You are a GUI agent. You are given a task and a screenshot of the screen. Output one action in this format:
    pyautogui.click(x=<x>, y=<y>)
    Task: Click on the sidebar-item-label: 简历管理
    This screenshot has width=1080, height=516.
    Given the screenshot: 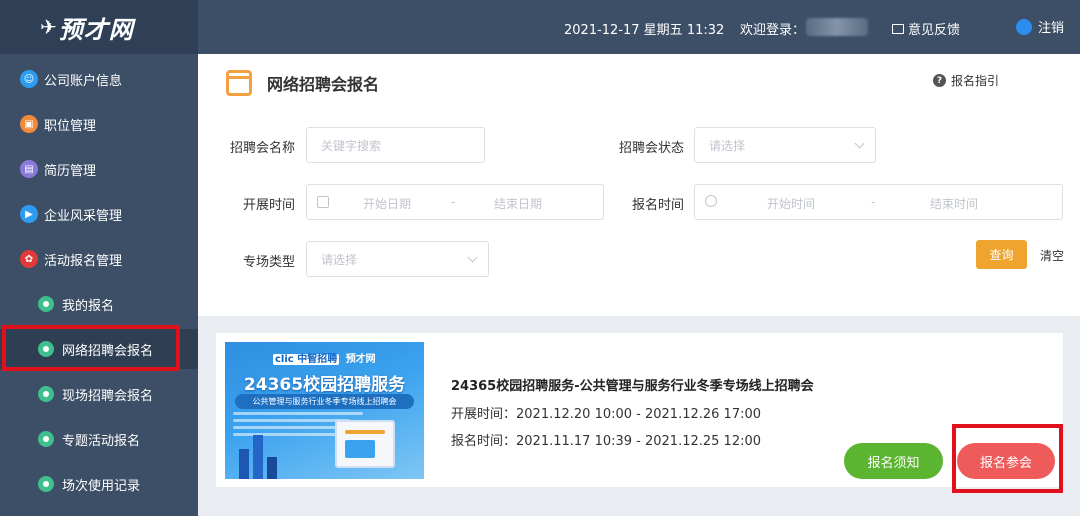 What is the action you would take?
    pyautogui.click(x=70, y=171)
    